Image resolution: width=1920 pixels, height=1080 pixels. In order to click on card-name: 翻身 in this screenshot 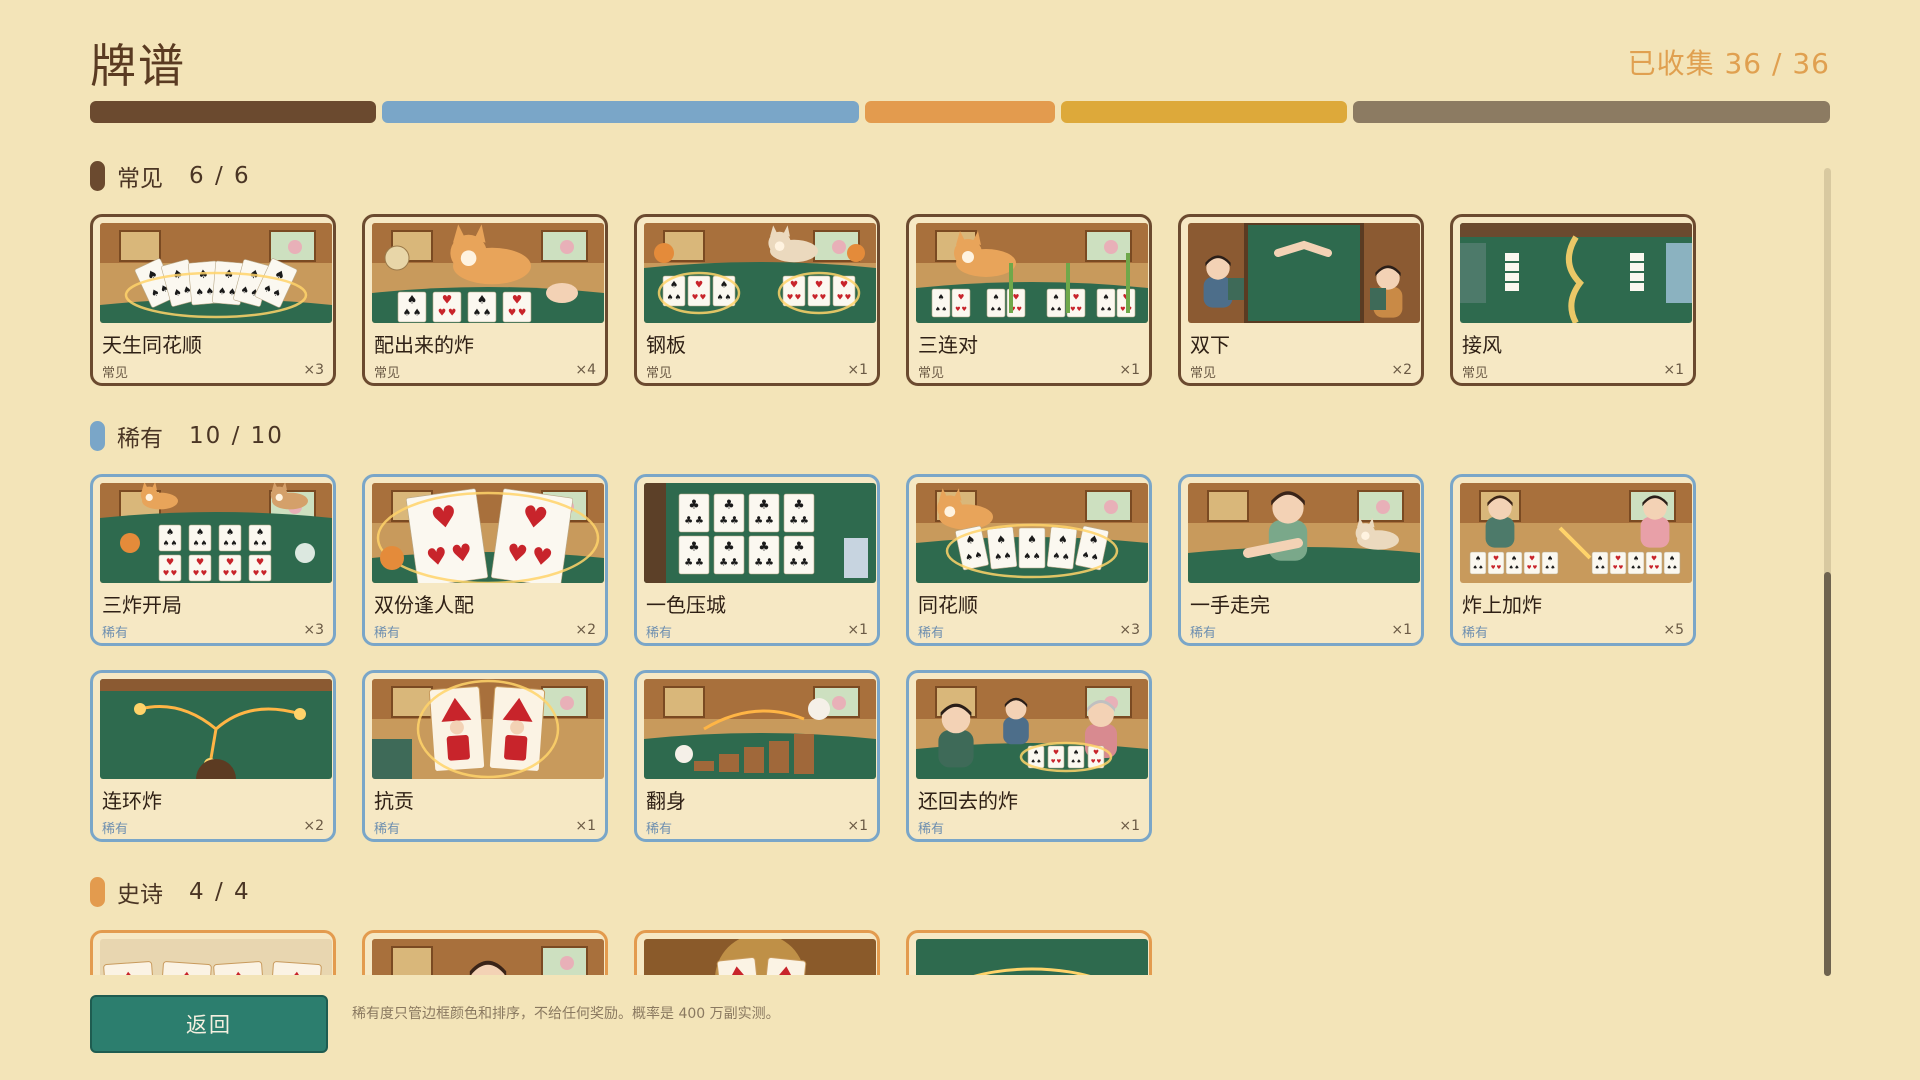, I will do `click(666, 801)`.